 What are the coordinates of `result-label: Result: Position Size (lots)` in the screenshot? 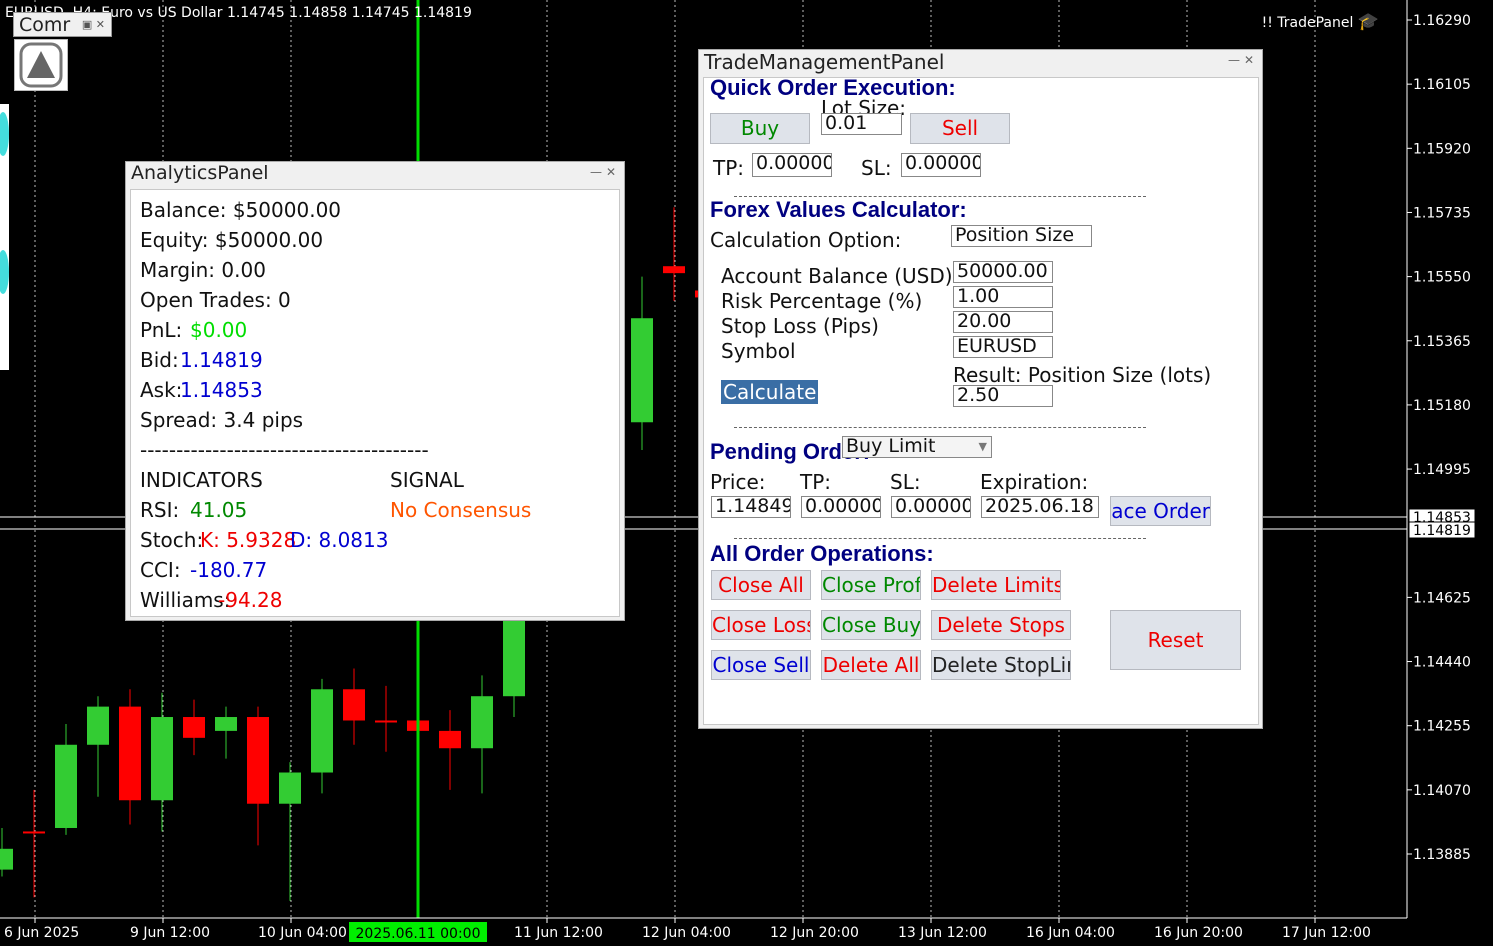 It's located at (1082, 375).